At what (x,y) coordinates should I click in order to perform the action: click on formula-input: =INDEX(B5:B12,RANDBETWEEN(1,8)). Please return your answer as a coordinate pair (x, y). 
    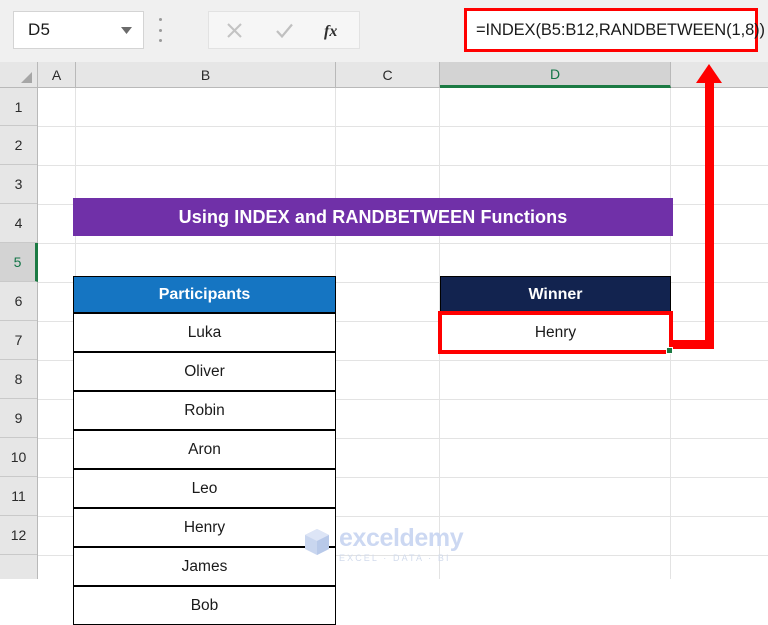
    Looking at the image, I should click on (616, 30).